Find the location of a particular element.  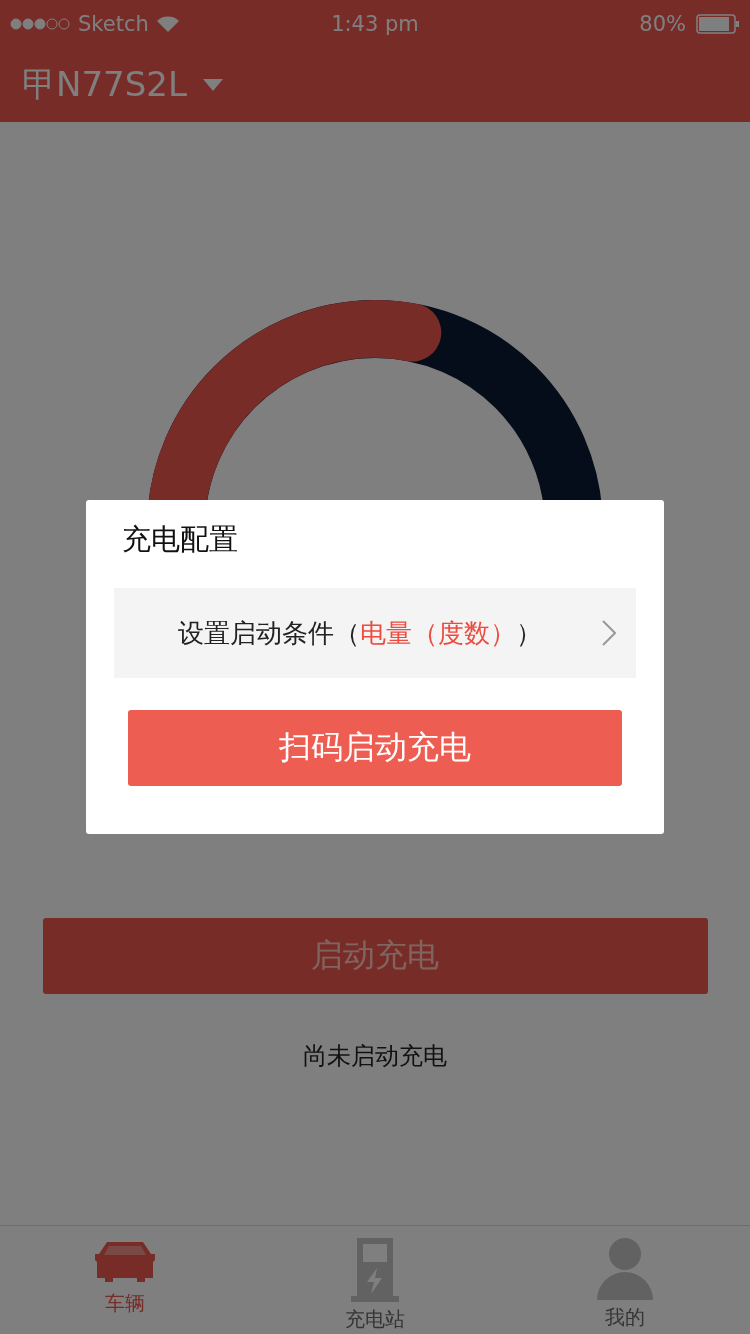

dialog-title: 充电配置 is located at coordinates (180, 539).